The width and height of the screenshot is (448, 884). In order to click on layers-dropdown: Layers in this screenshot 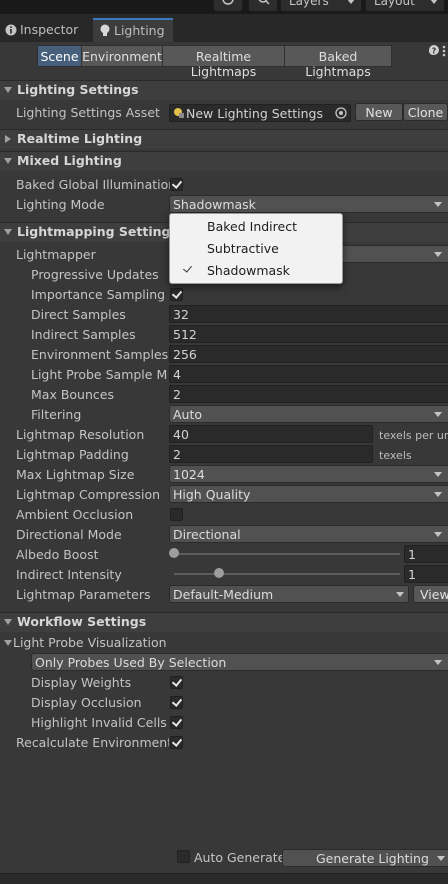, I will do `click(321, 6)`.